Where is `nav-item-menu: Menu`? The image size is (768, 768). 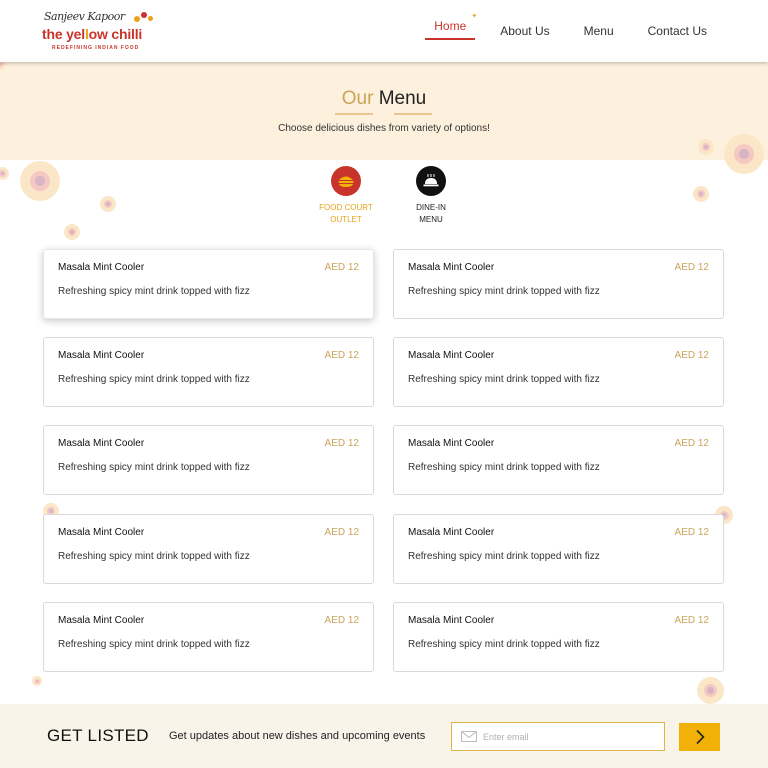
nav-item-menu: Menu is located at coordinates (599, 31).